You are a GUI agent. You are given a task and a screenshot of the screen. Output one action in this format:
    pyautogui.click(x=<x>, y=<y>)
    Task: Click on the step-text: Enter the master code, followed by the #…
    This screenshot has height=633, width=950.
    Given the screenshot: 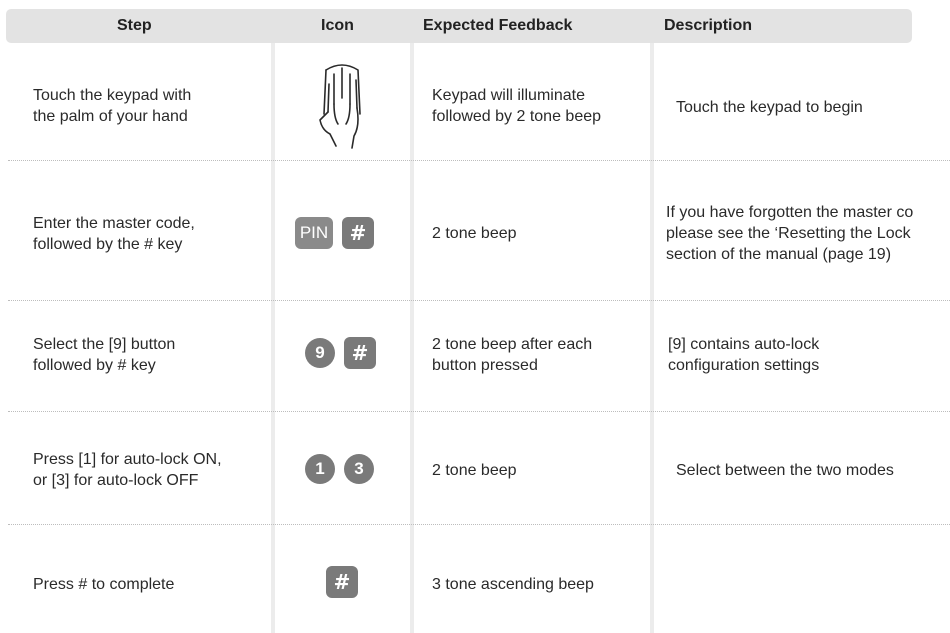 What is the action you would take?
    pyautogui.click(x=114, y=234)
    